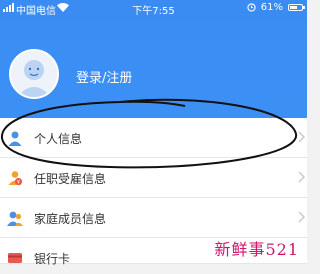  What do you see at coordinates (58, 139) in the screenshot?
I see `menu-item-label: 个人信息` at bounding box center [58, 139].